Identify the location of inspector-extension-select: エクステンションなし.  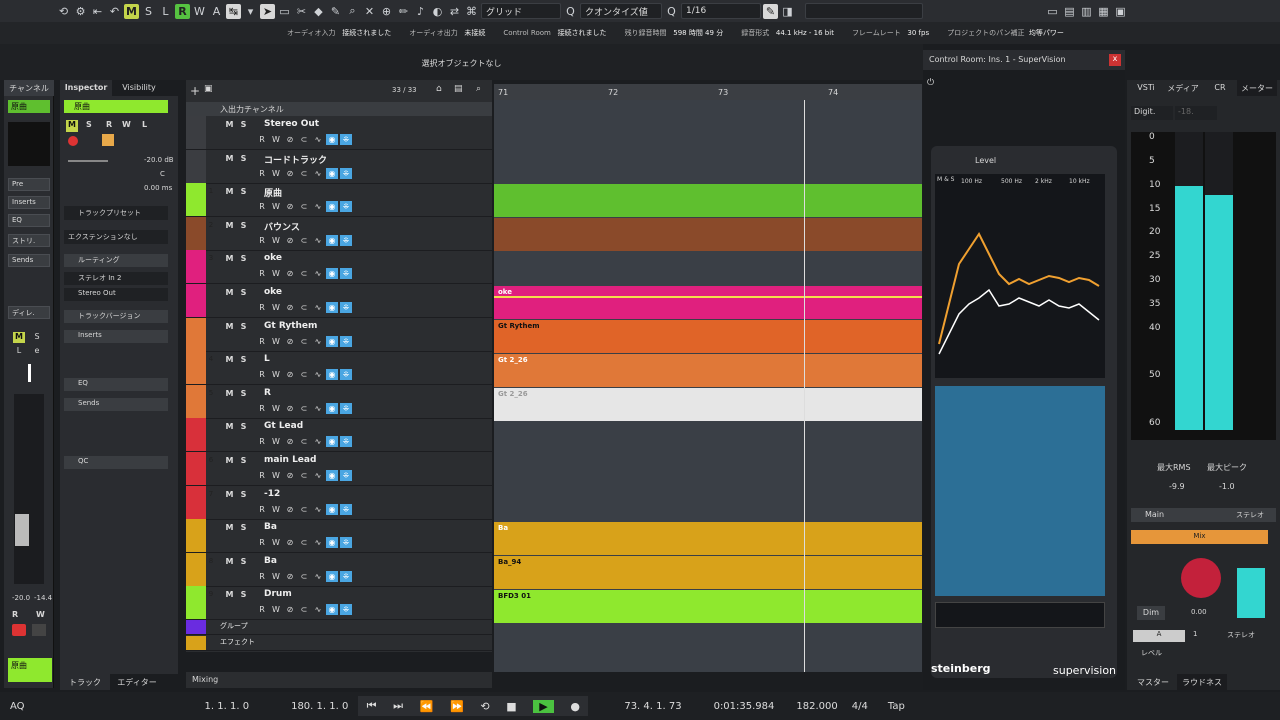
(116, 237).